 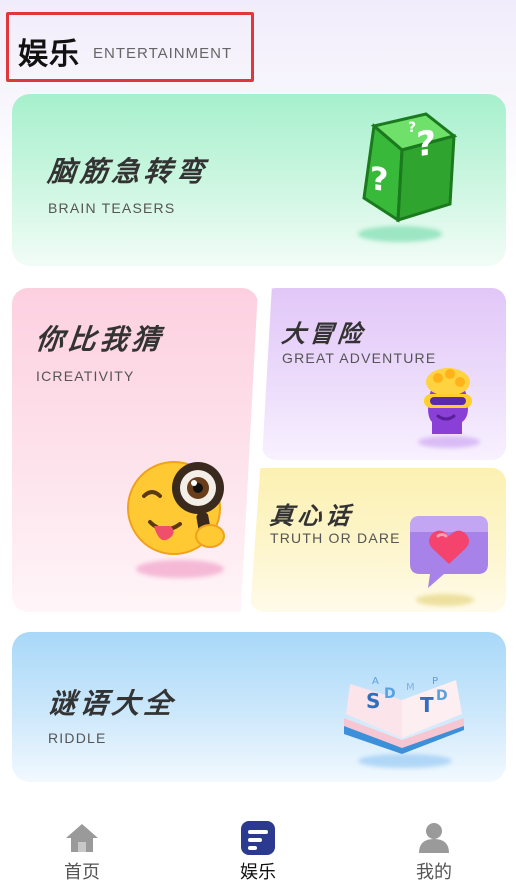 I want to click on entertainment-icon, so click(x=258, y=838).